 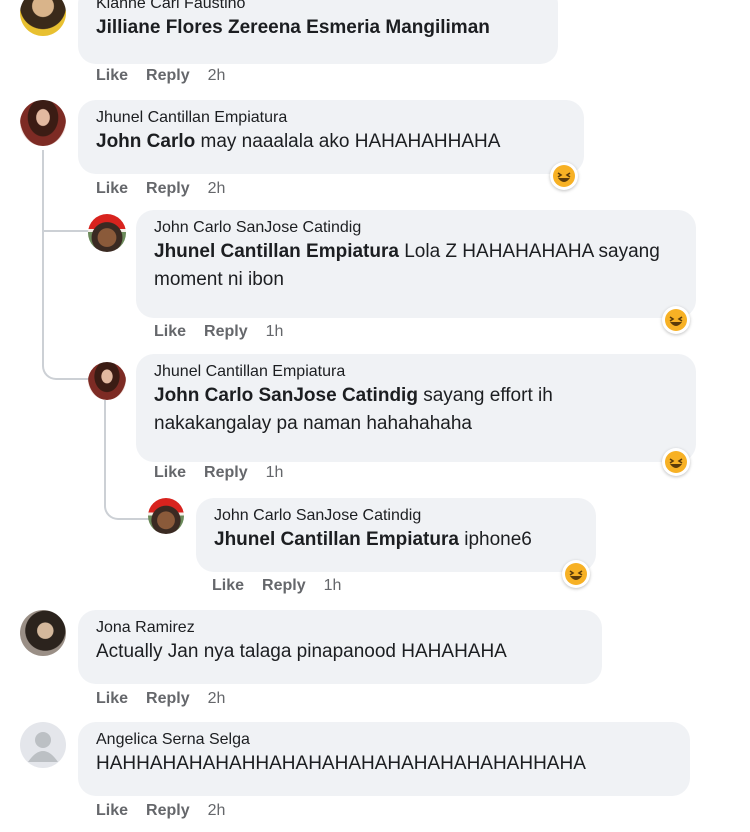 What do you see at coordinates (145, 141) in the screenshot?
I see `mention-link: John Carlo` at bounding box center [145, 141].